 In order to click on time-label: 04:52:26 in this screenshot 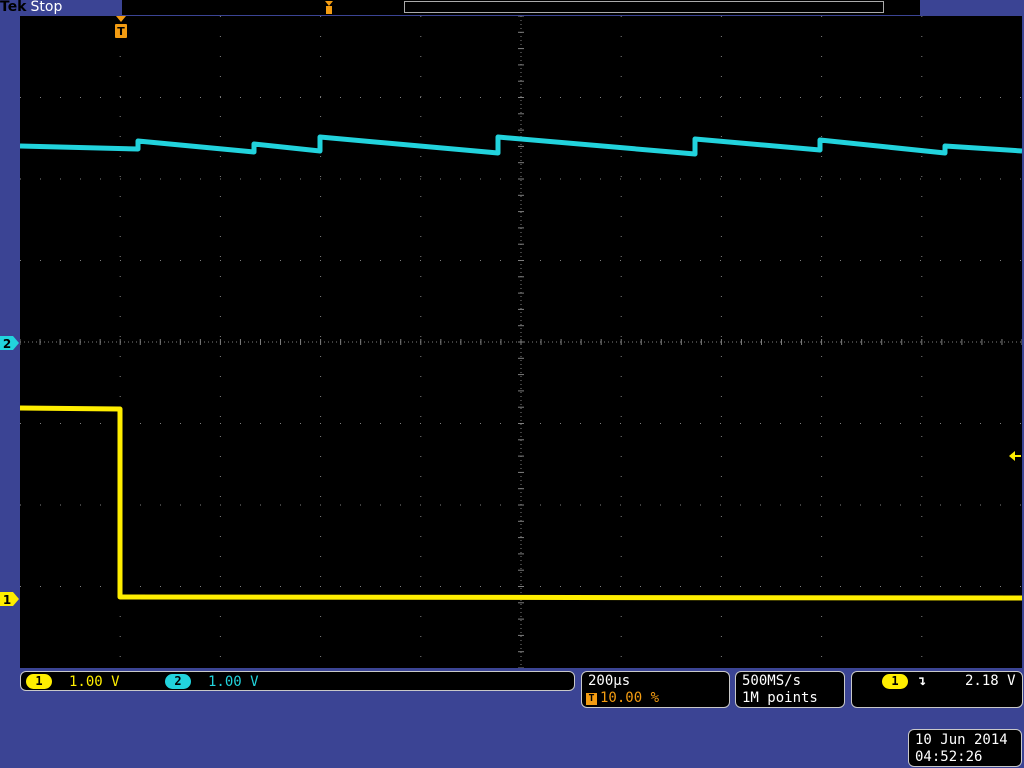, I will do `click(949, 757)`.